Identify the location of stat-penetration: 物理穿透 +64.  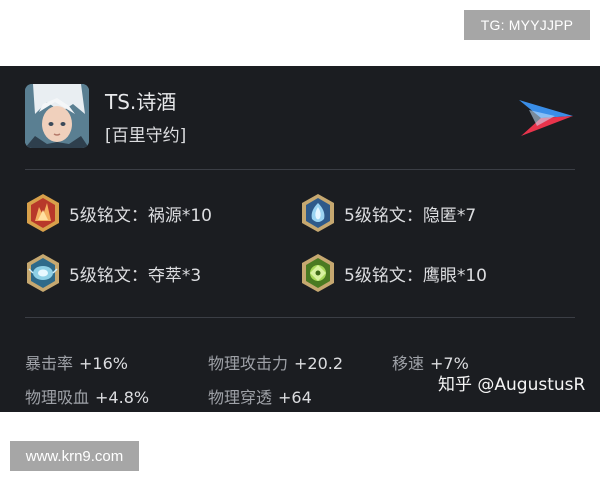
(260, 396).